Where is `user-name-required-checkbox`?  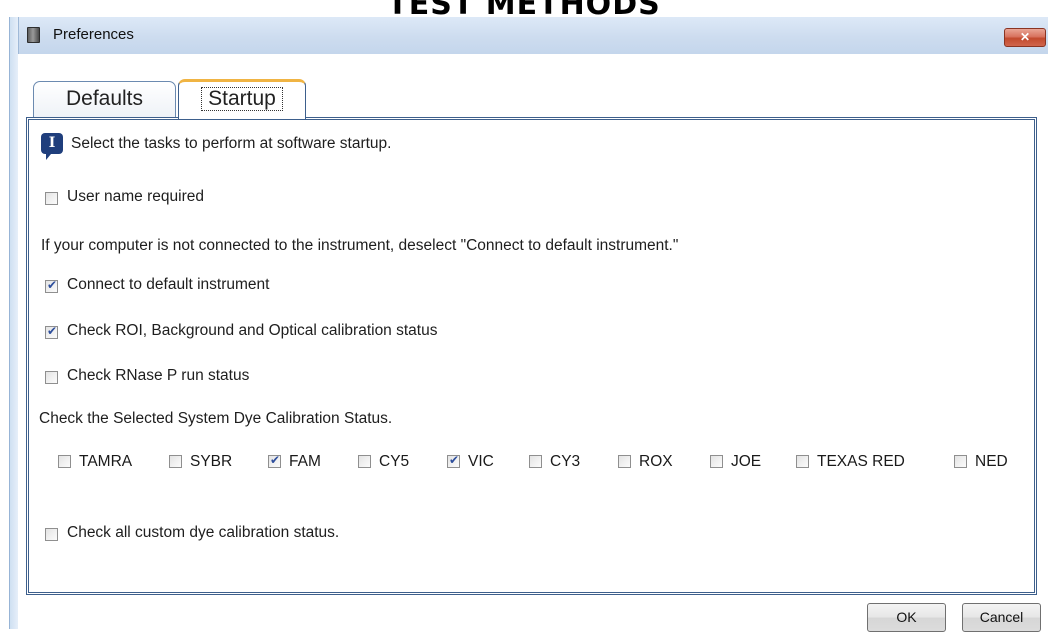
user-name-required-checkbox is located at coordinates (51, 198).